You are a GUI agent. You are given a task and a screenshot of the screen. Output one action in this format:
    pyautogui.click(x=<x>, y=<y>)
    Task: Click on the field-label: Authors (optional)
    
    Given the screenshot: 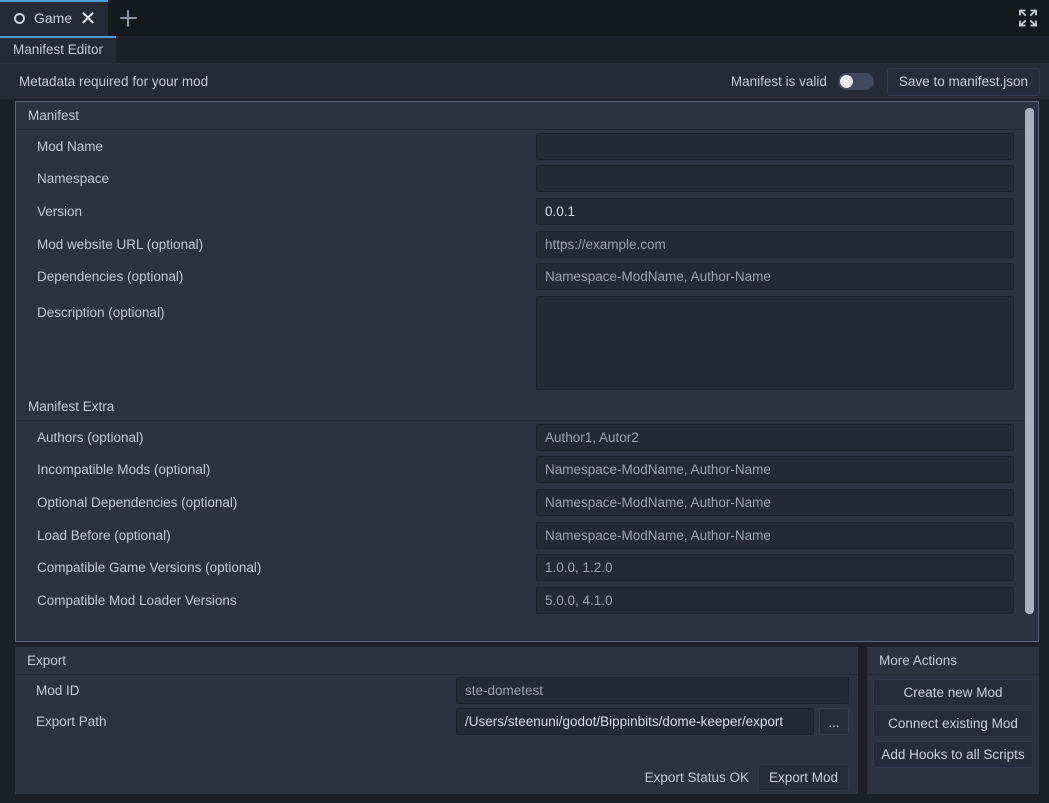 What is the action you would take?
    pyautogui.click(x=90, y=437)
    